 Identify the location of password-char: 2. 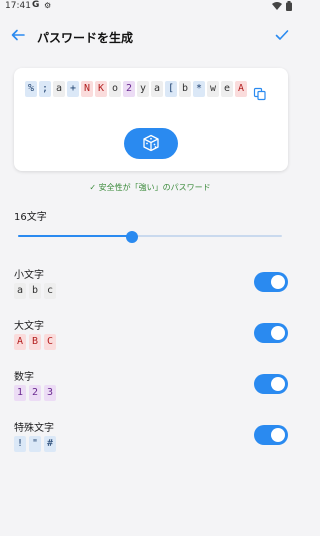
(129, 89).